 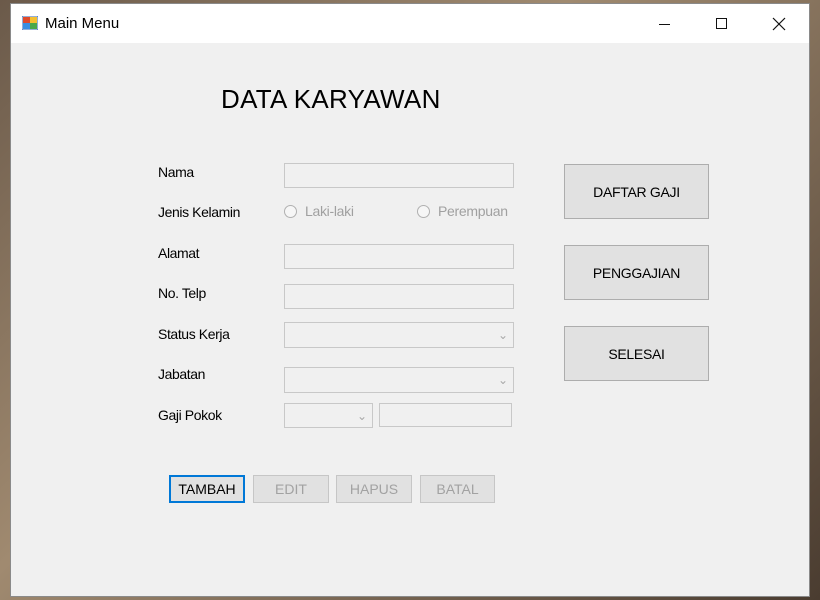 What do you see at coordinates (328, 415) in the screenshot?
I see `gaji-pokok-select: ⌄` at bounding box center [328, 415].